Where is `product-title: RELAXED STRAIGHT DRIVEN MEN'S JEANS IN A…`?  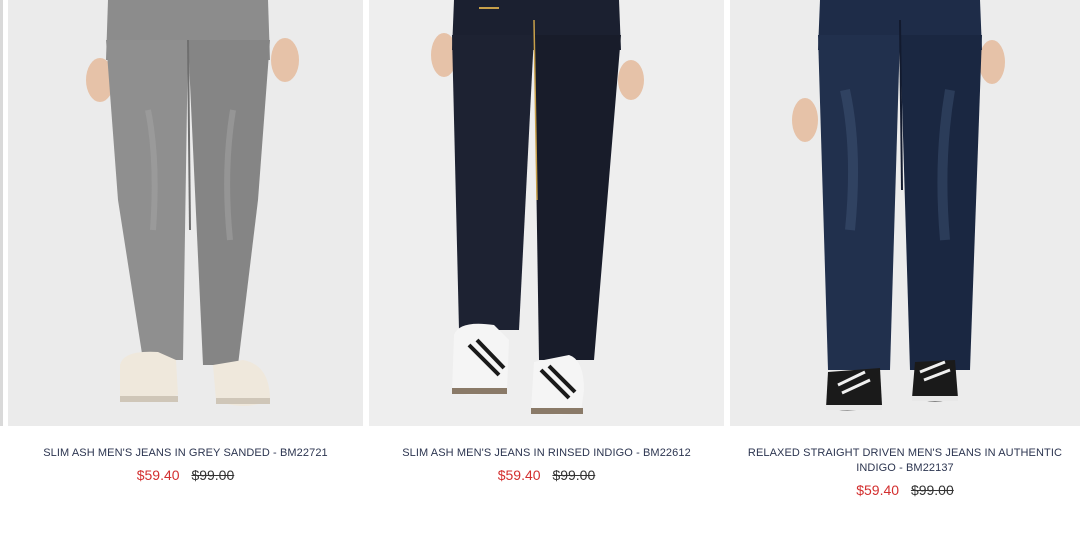
product-title: RELAXED STRAIGHT DRIVEN MEN'S JEANS IN A… is located at coordinates (905, 461).